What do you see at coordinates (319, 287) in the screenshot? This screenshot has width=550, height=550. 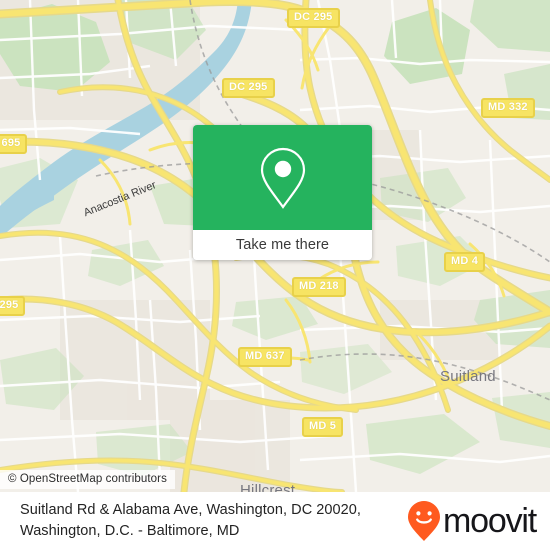 I see `road-shield: MD 218` at bounding box center [319, 287].